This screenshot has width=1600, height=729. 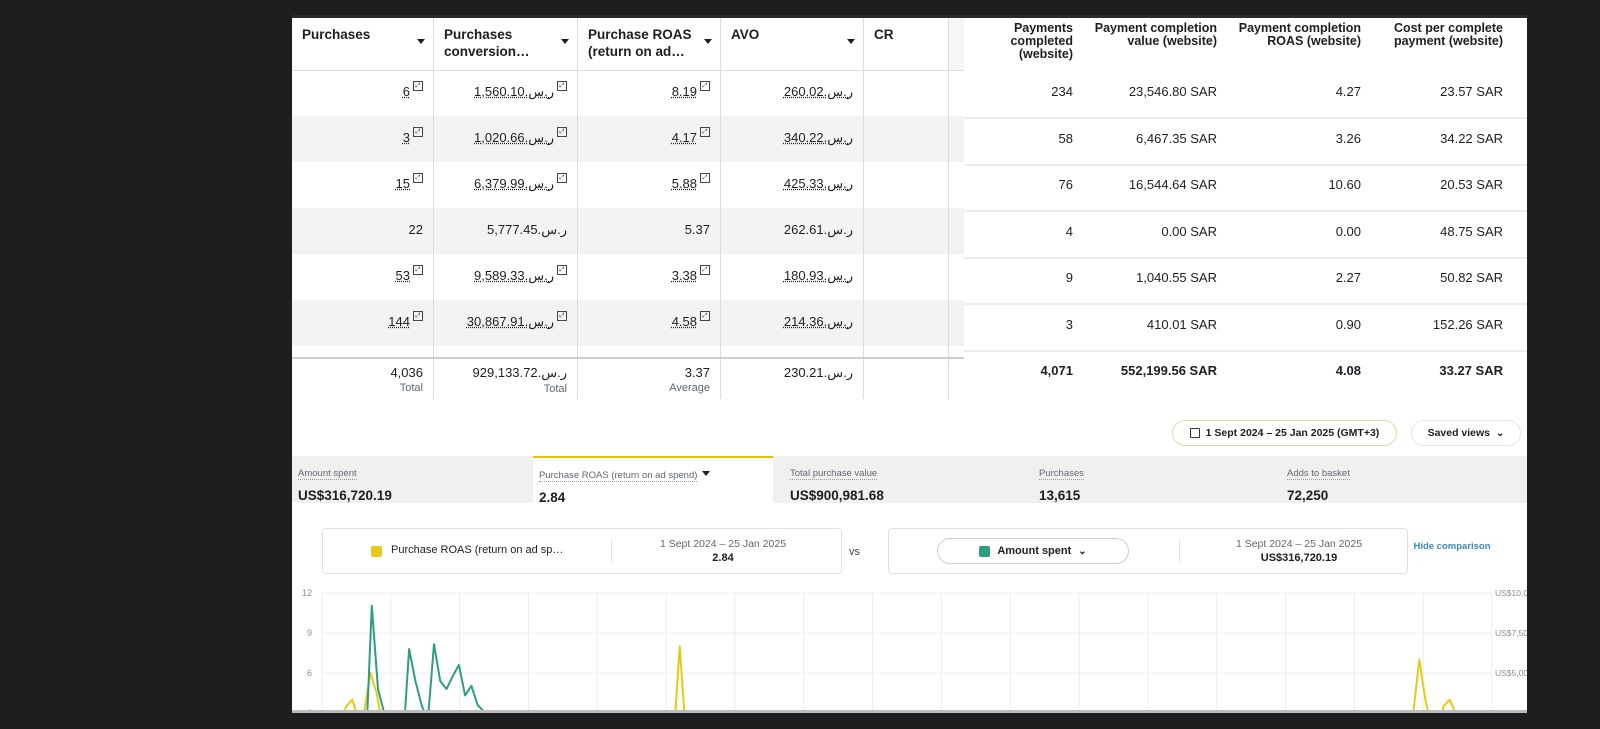 I want to click on cell-value: 1,020.66.ر.س, so click(x=514, y=137).